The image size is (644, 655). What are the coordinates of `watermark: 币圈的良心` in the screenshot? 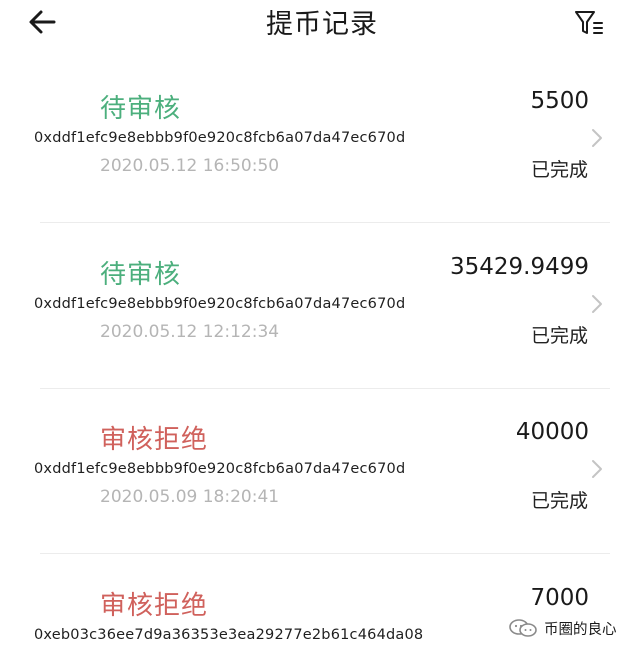 It's located at (562, 628).